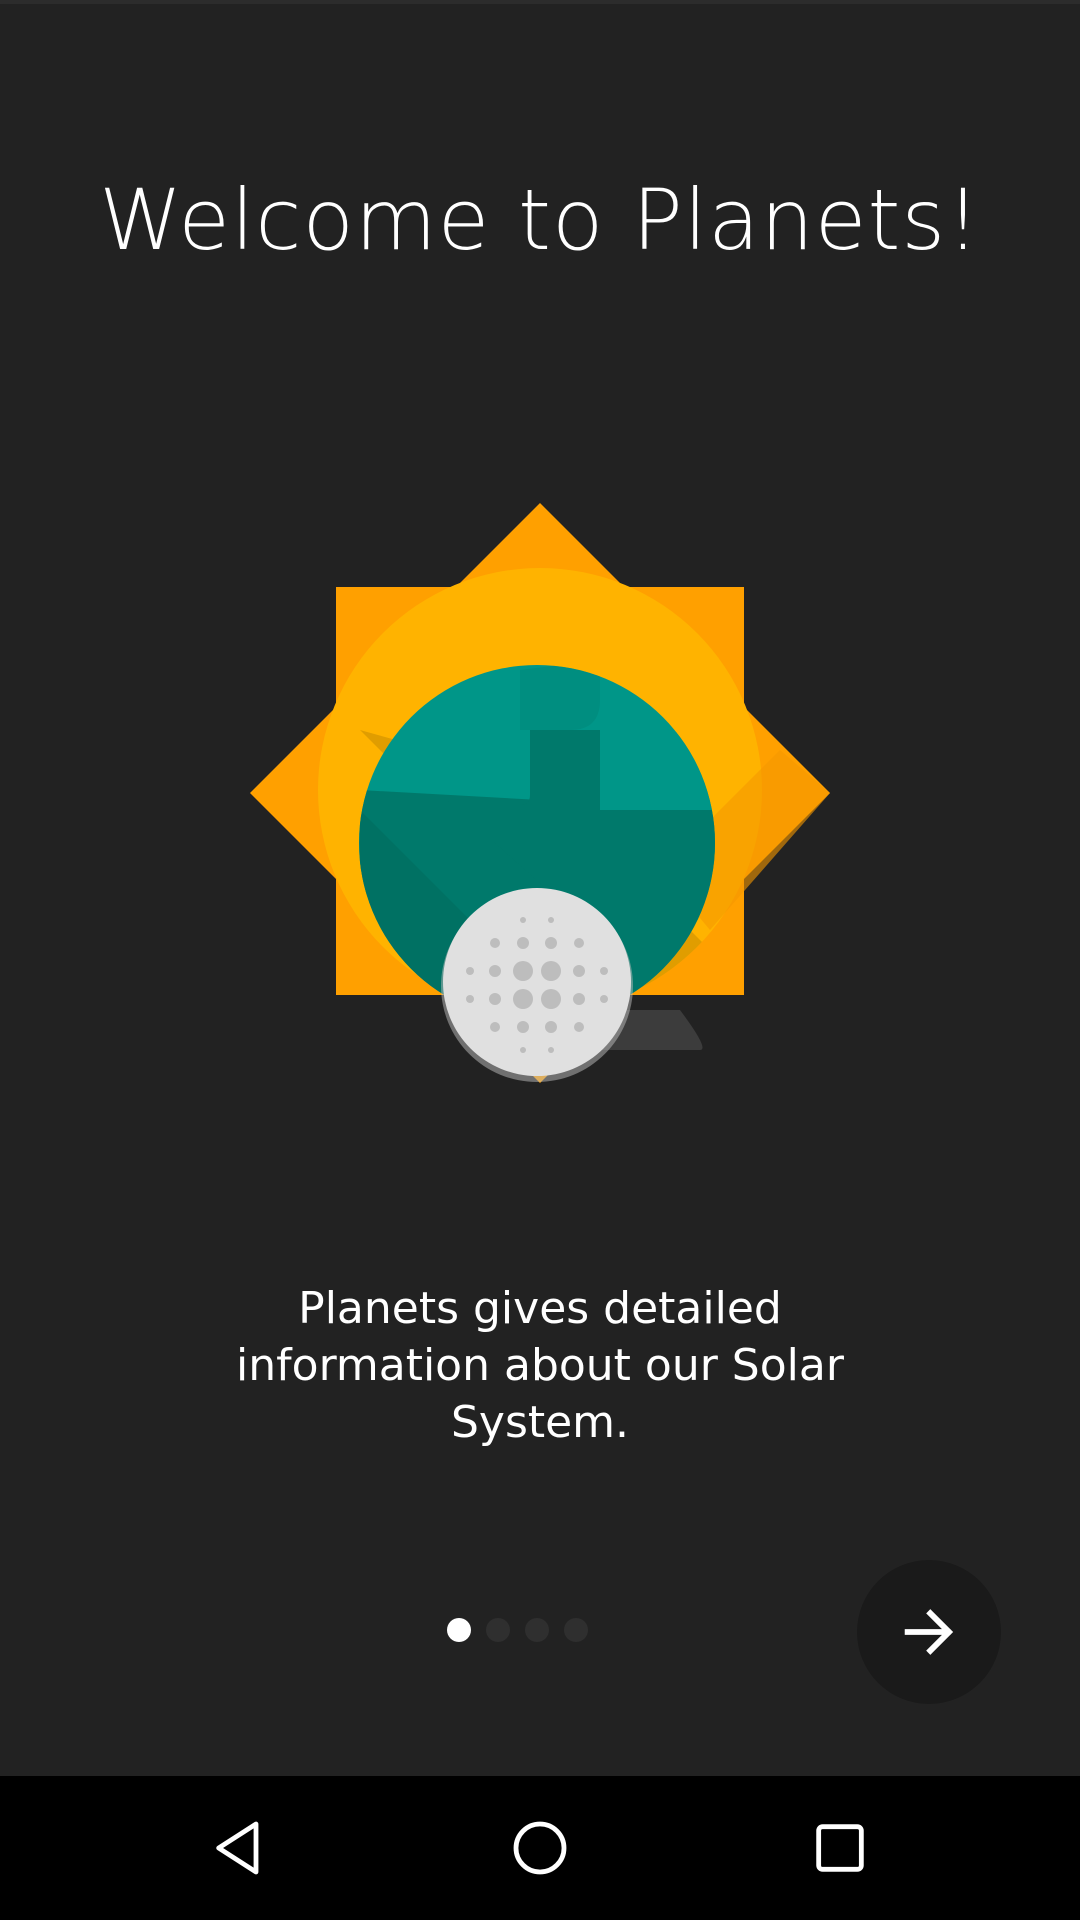  I want to click on nav-home-icon, so click(540, 1848).